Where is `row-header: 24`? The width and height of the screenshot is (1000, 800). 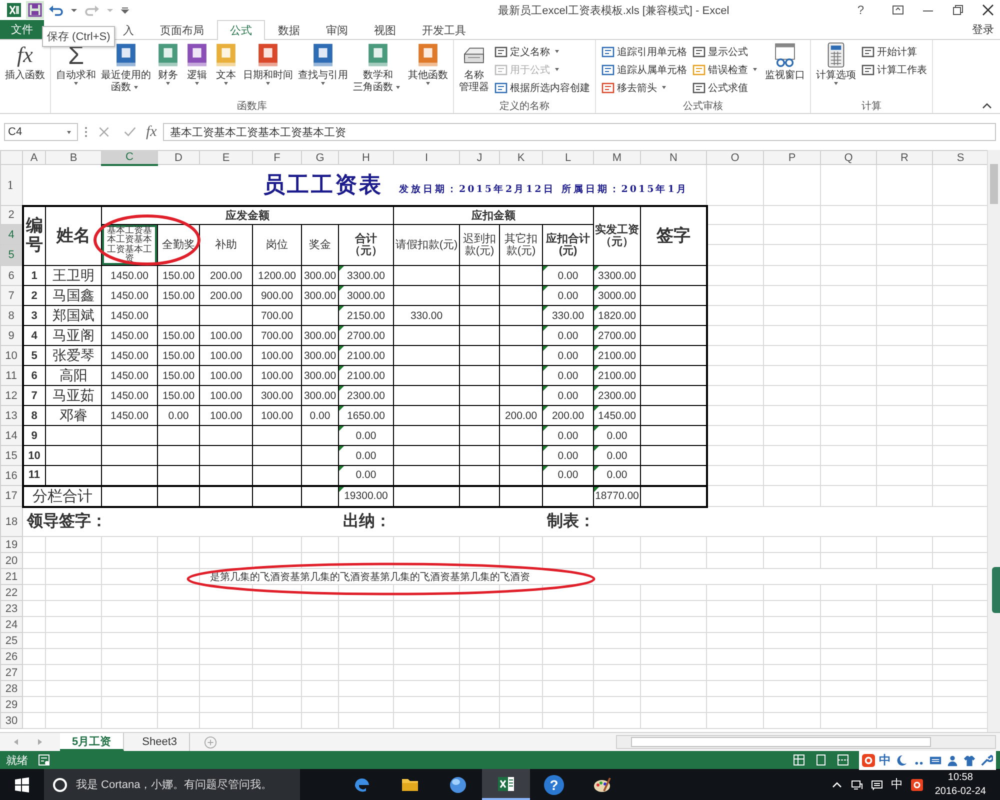 row-header: 24 is located at coordinates (11, 624).